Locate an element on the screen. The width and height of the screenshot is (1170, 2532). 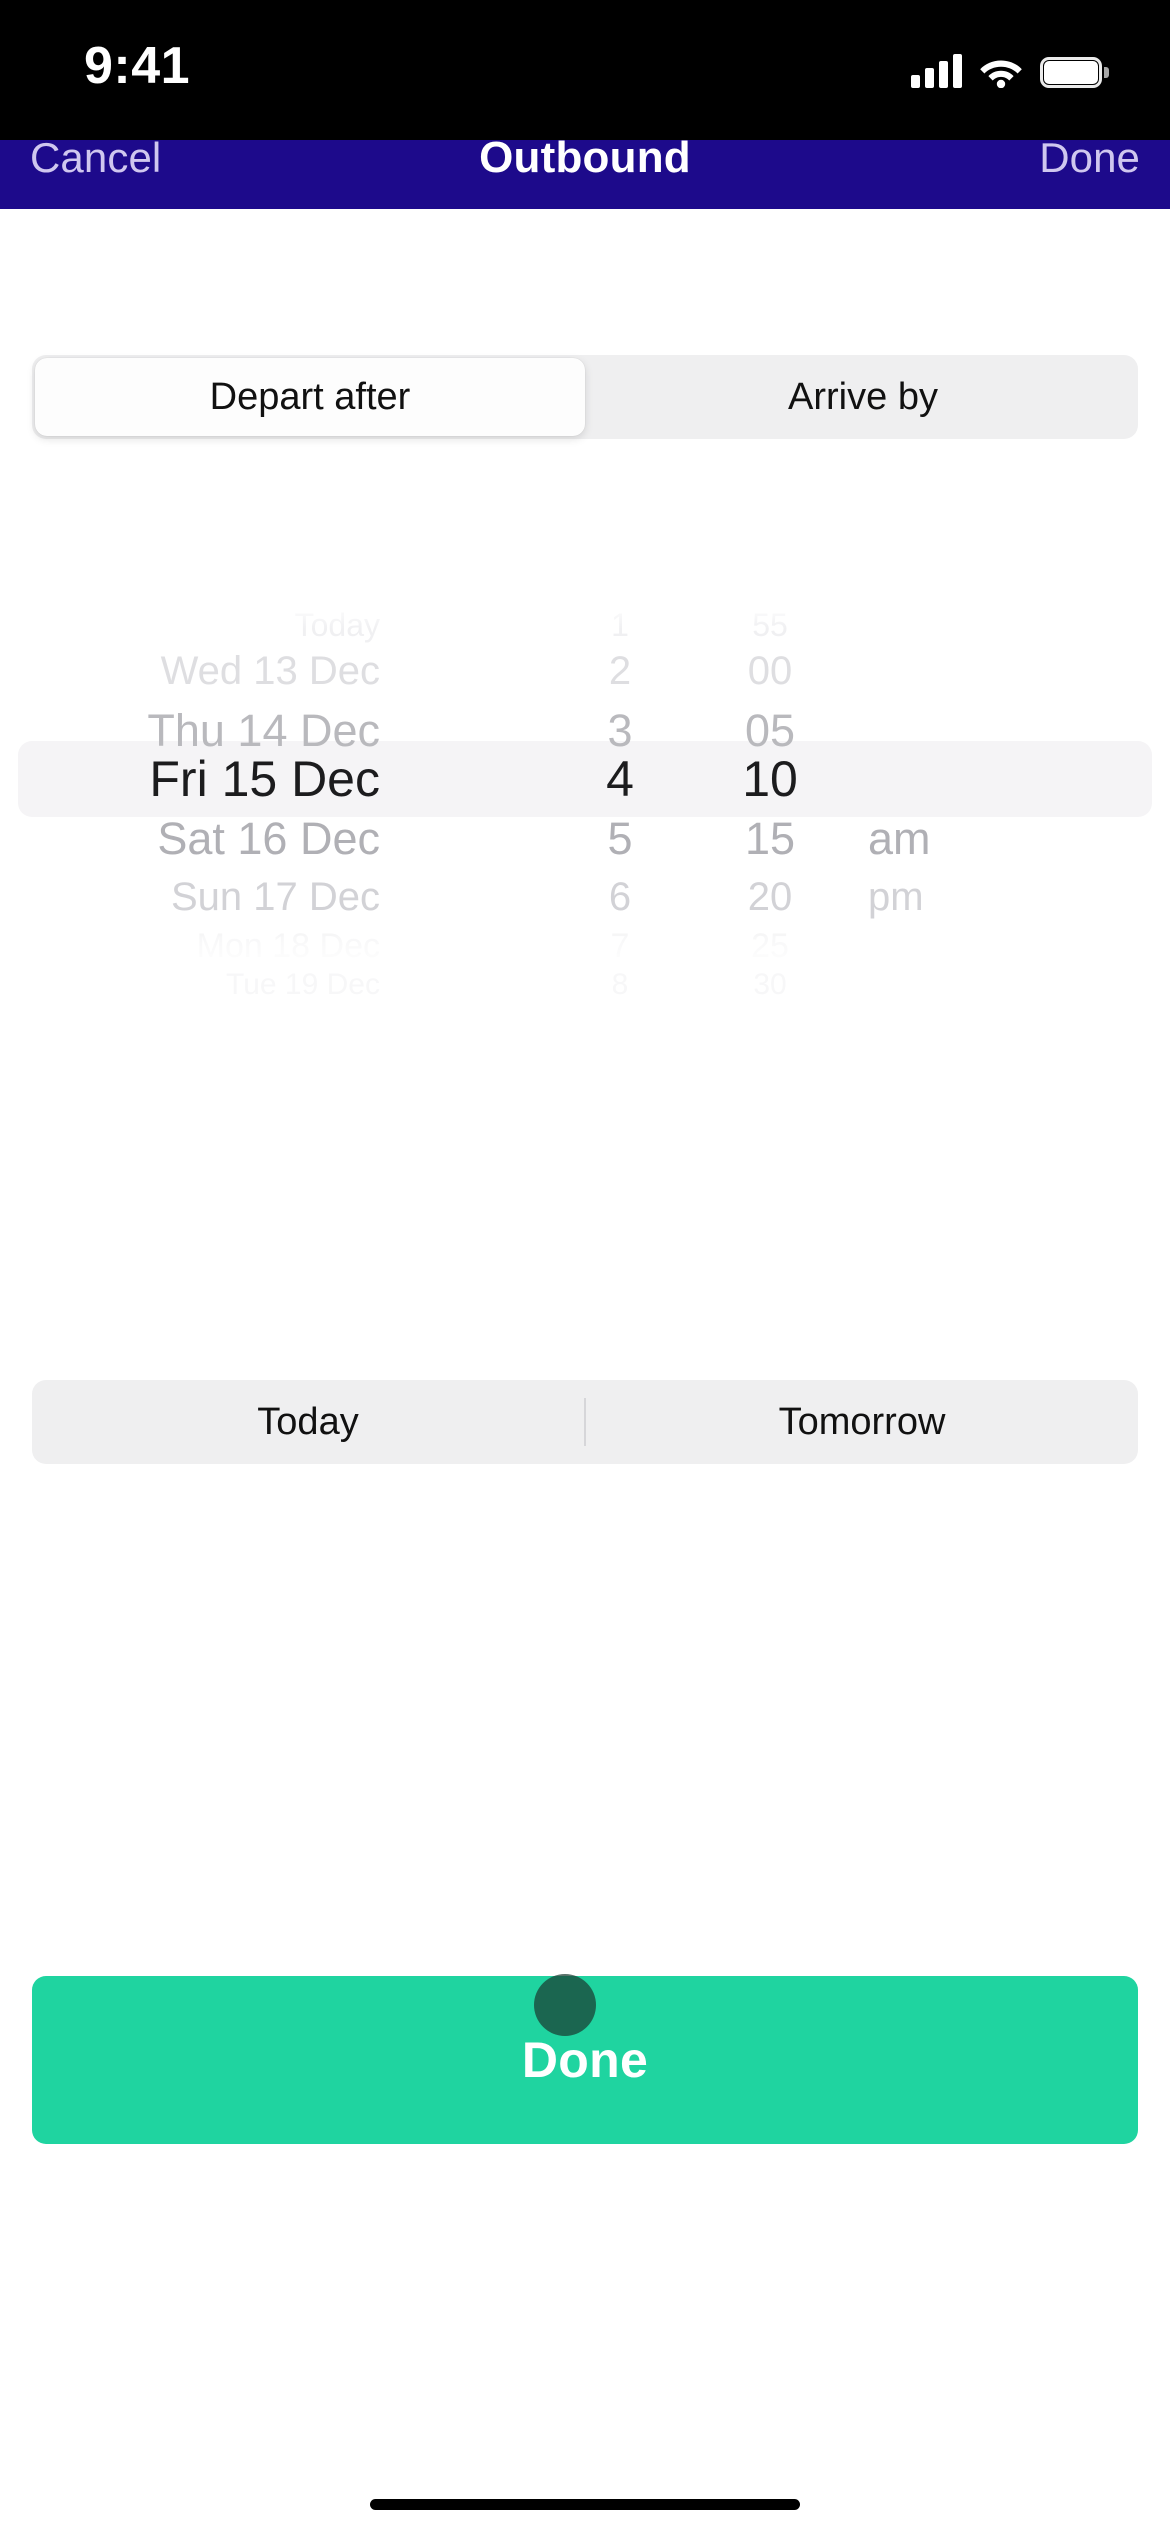
quick-date-selector: Today Tomorrow is located at coordinates (585, 1422).